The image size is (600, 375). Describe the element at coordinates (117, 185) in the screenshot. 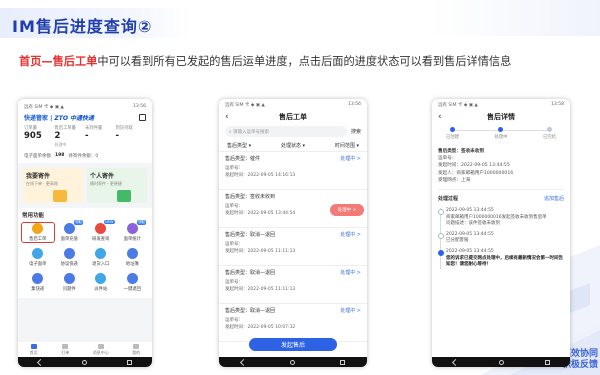

I see `card-personal-send: 个人寄件 随时寄件 · 更便捷` at that location.